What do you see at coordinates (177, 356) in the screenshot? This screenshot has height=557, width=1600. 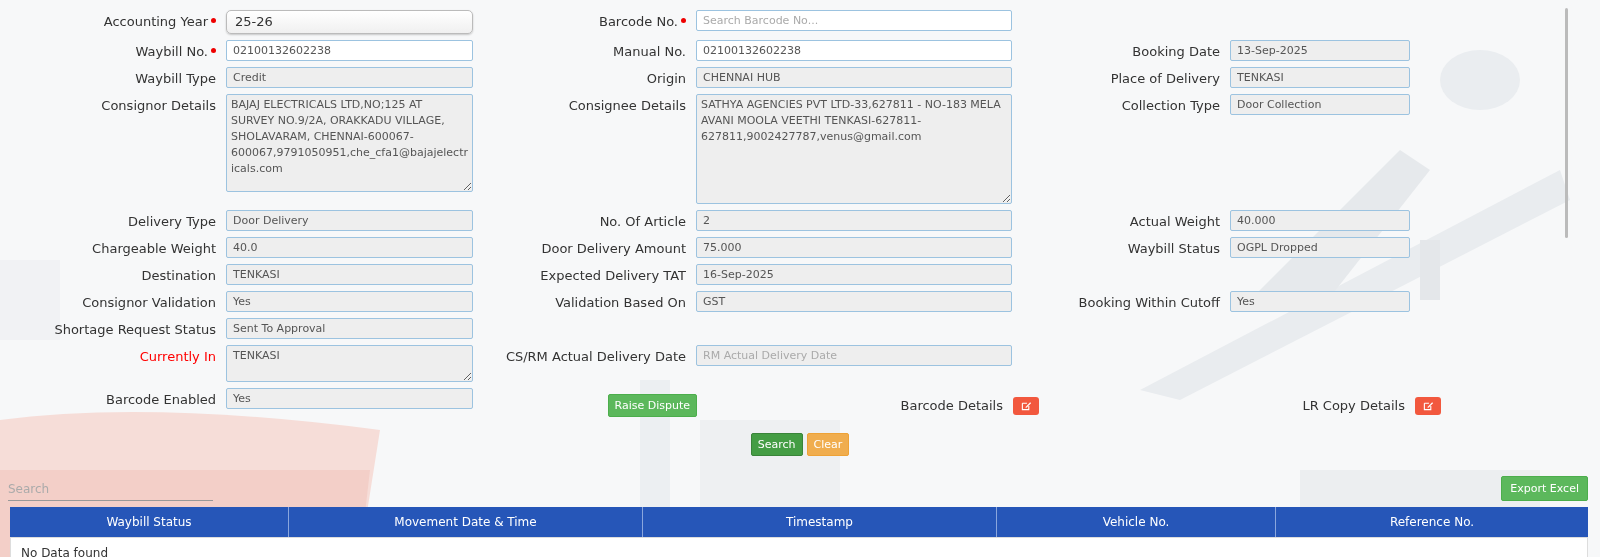 I see `field-label: Currently In` at bounding box center [177, 356].